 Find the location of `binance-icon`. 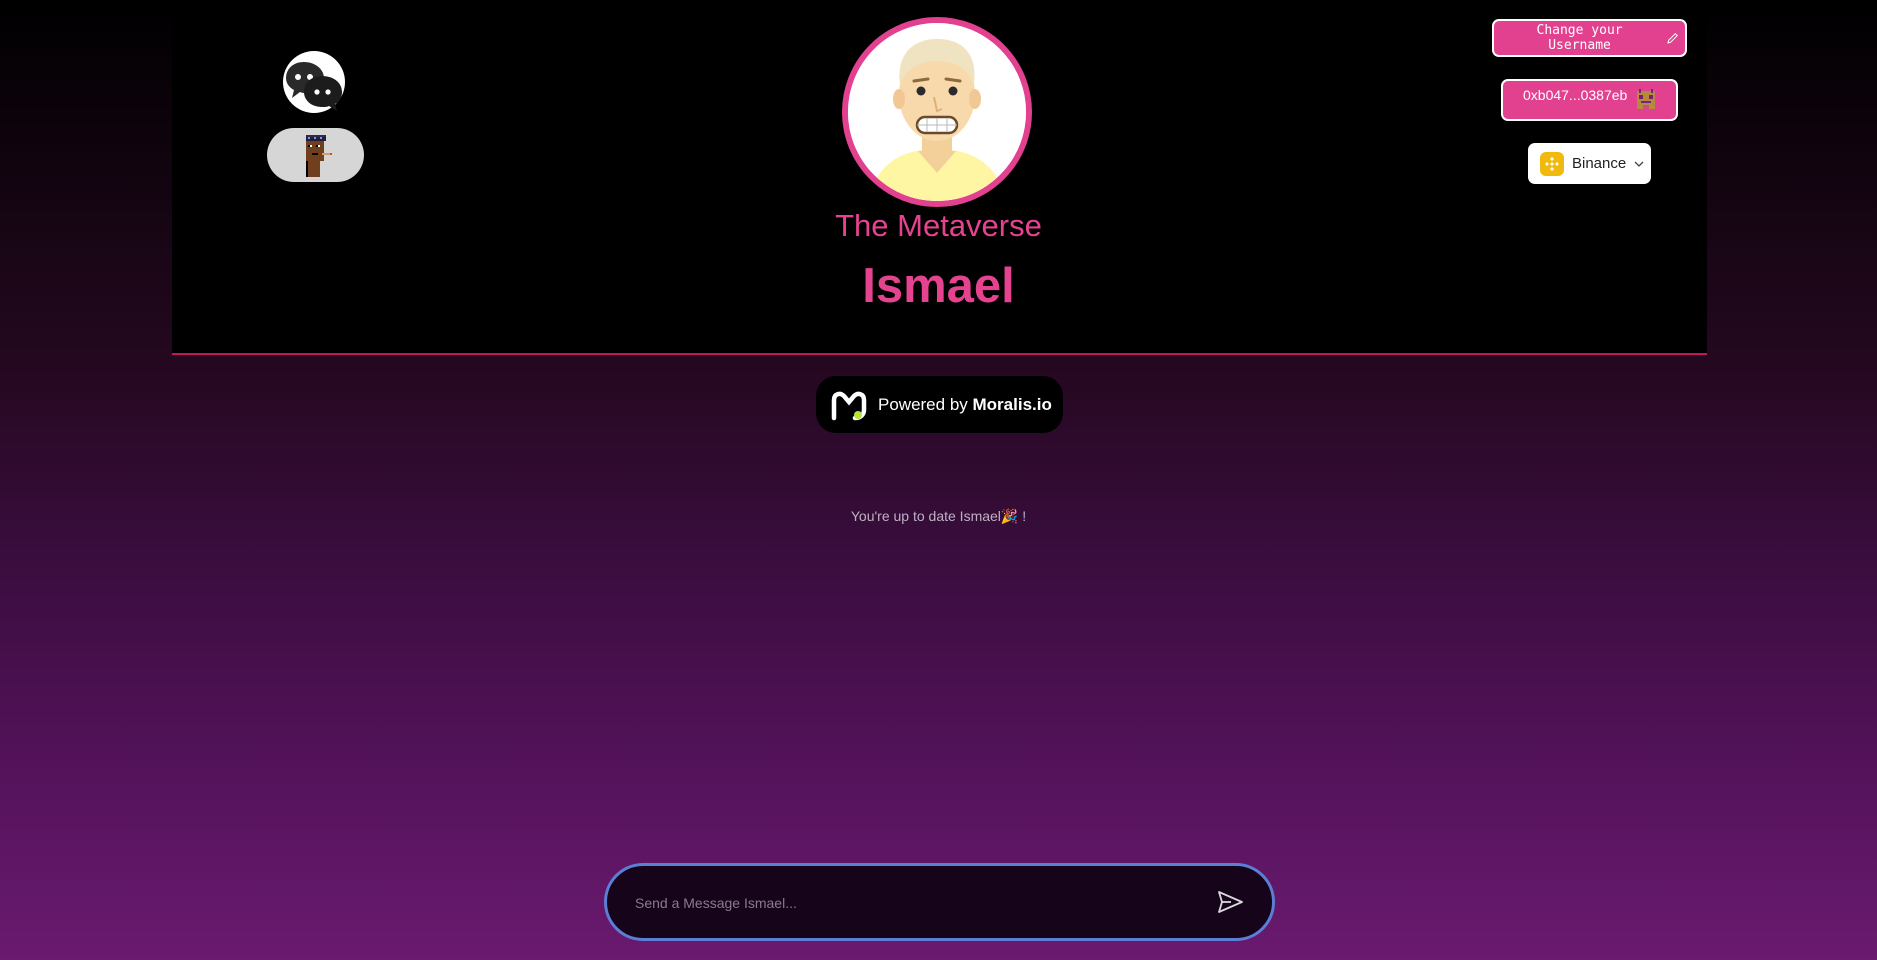

binance-icon is located at coordinates (1552, 163).